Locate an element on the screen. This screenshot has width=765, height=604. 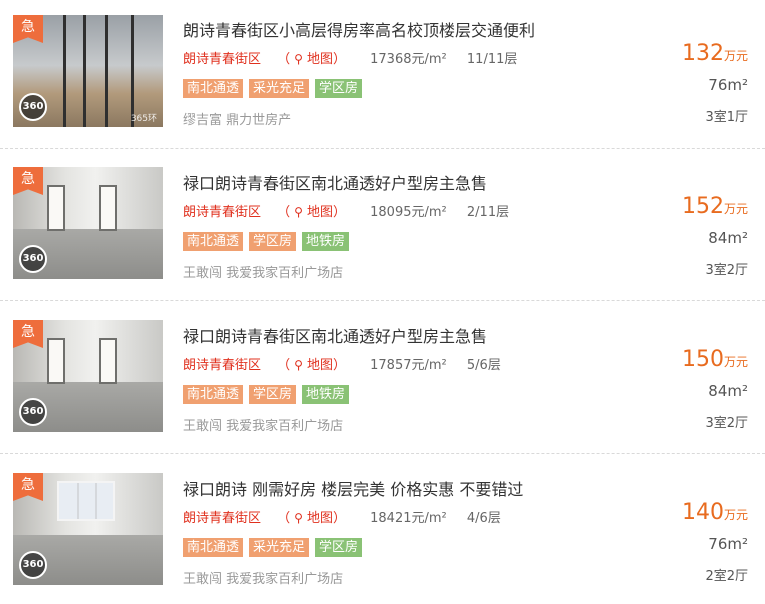
total-price: 150万元 is located at coordinates (715, 359).